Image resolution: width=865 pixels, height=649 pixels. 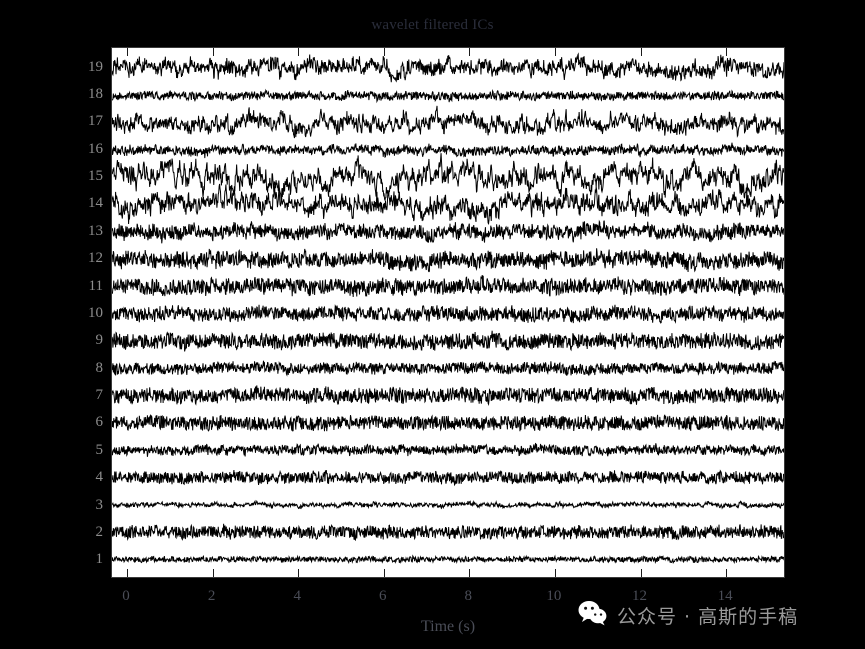 What do you see at coordinates (99, 504) in the screenshot?
I see `y-tick-label: 3` at bounding box center [99, 504].